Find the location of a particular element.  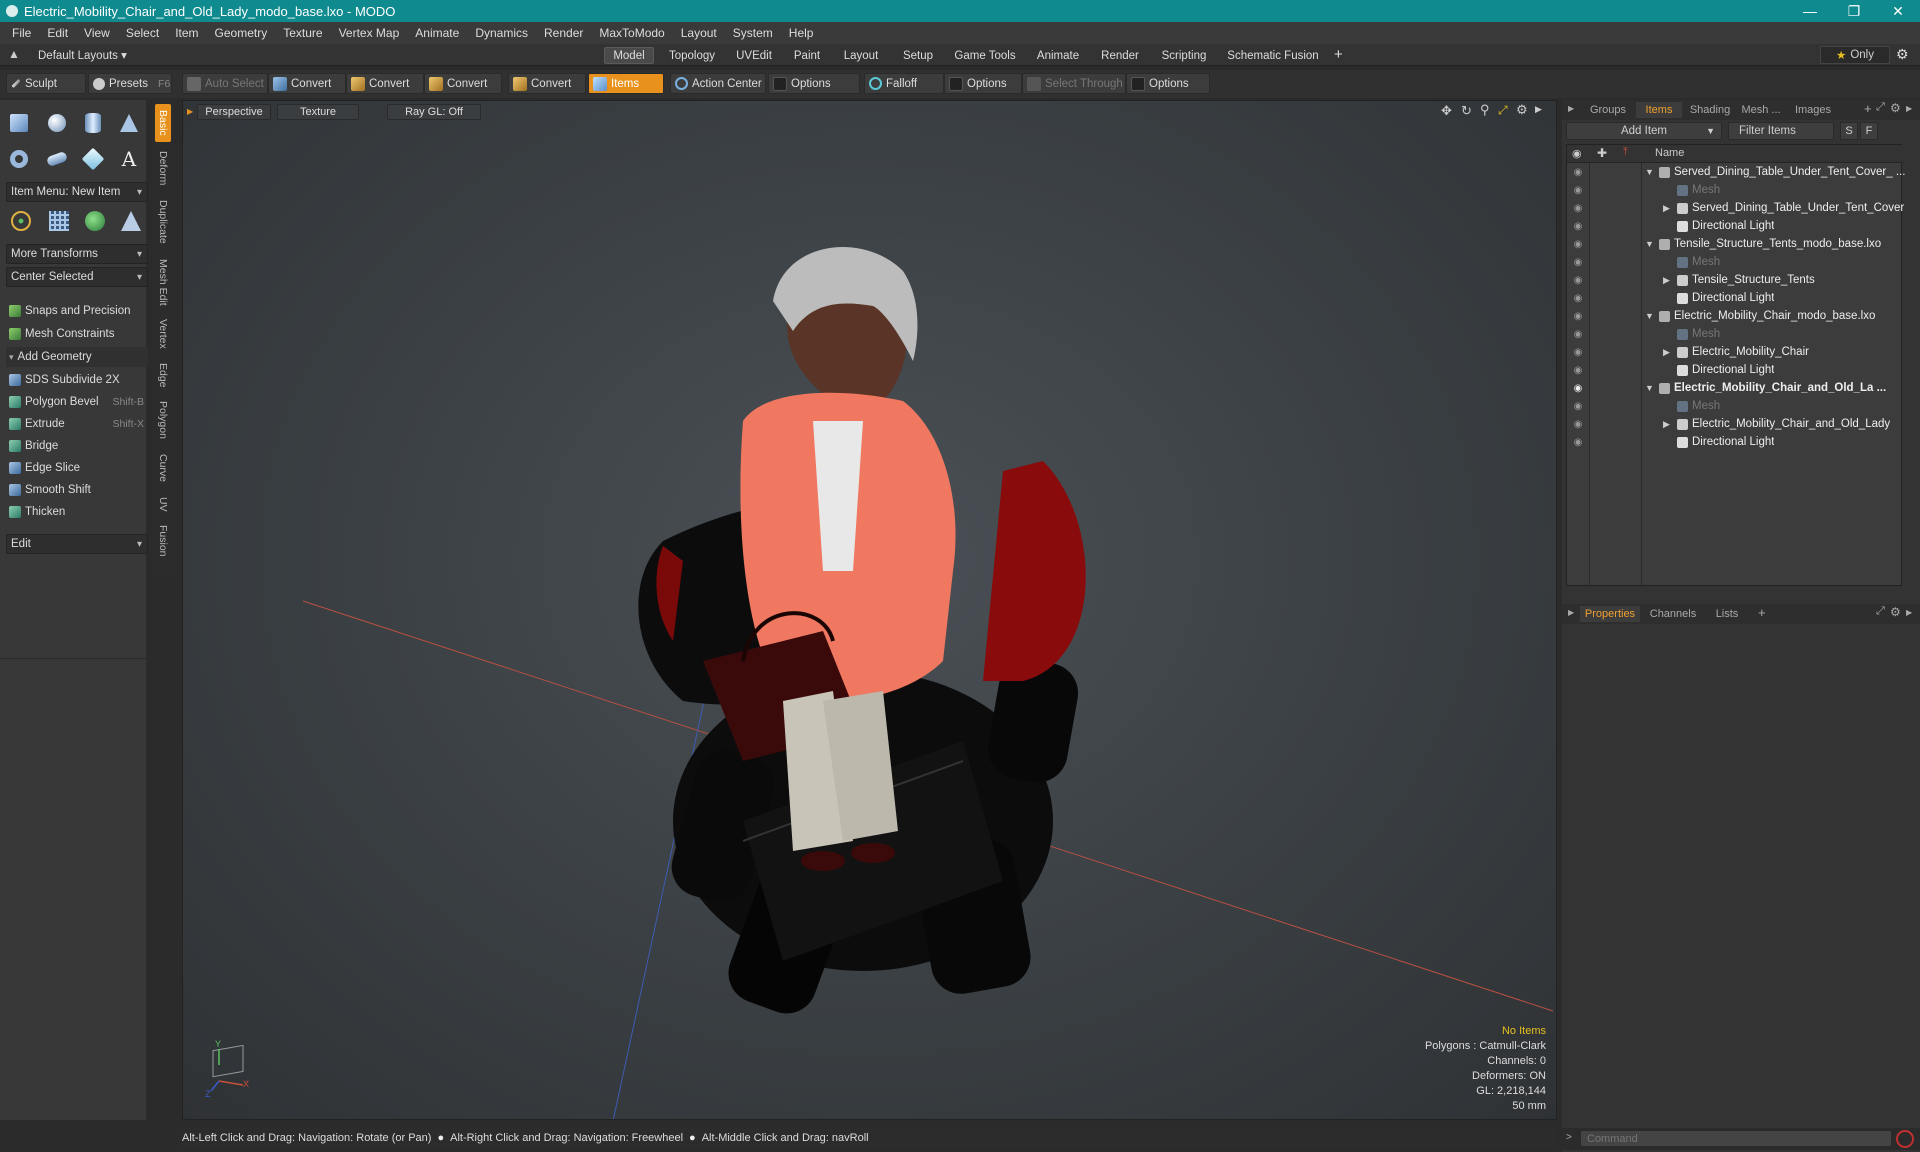

tab-render: Render is located at coordinates (1120, 55).